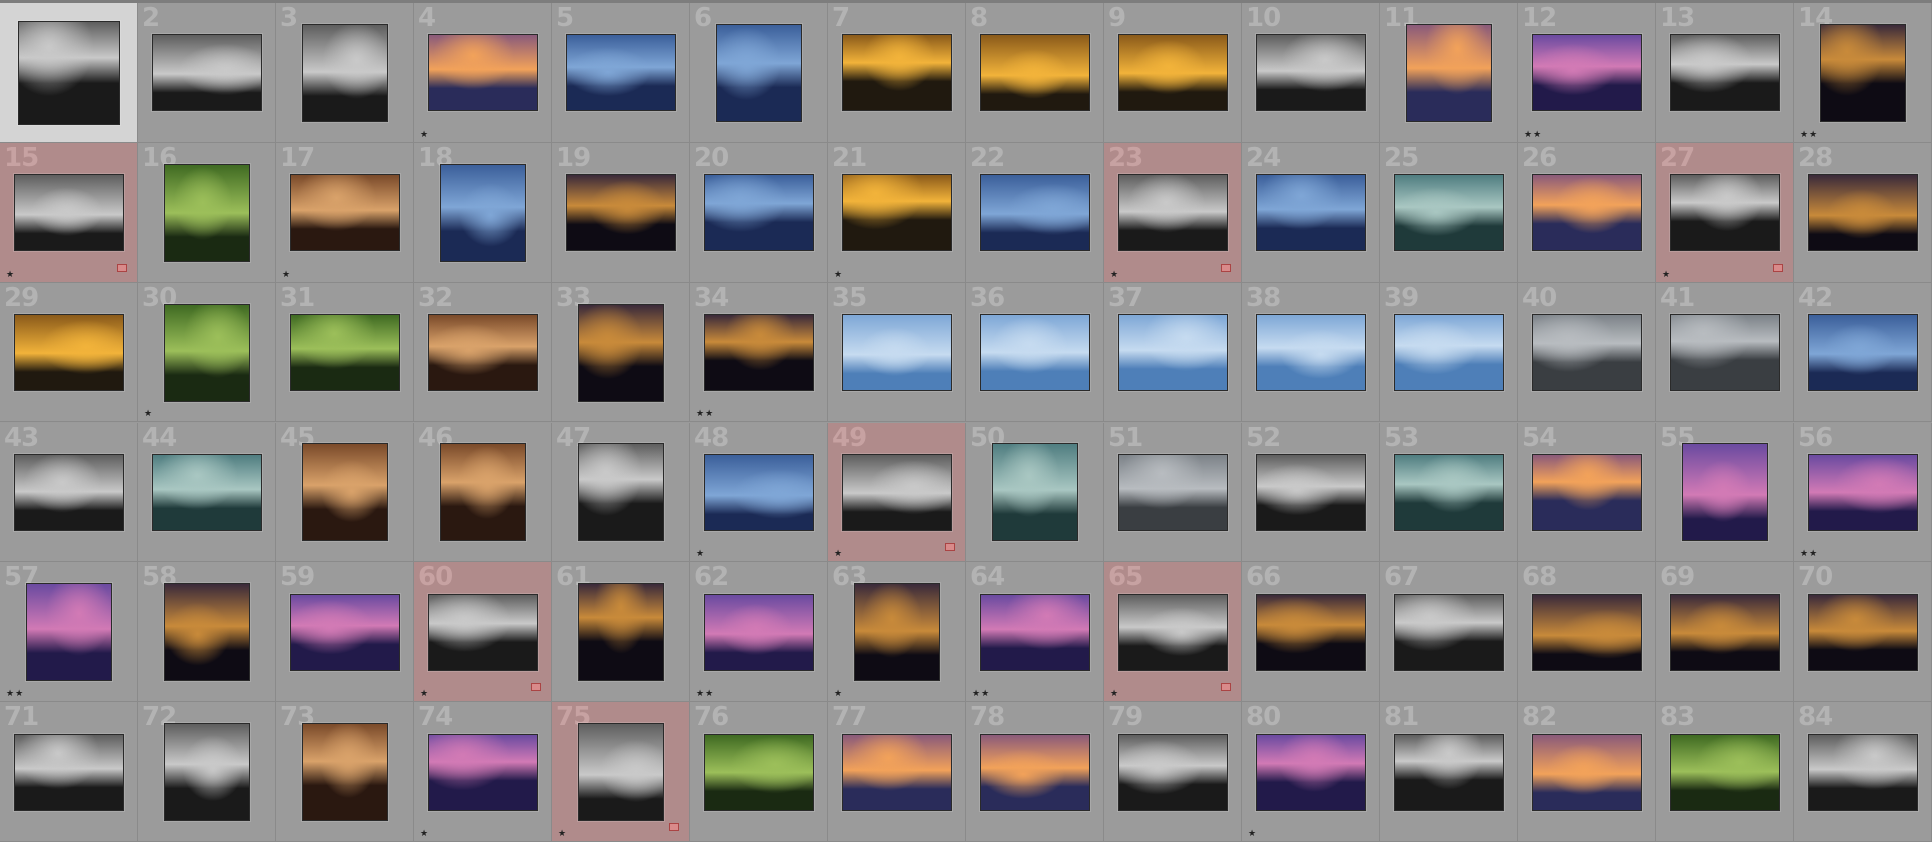 The width and height of the screenshot is (1932, 842). Describe the element at coordinates (1035, 212) in the screenshot. I see `grid-cell: 22` at that location.